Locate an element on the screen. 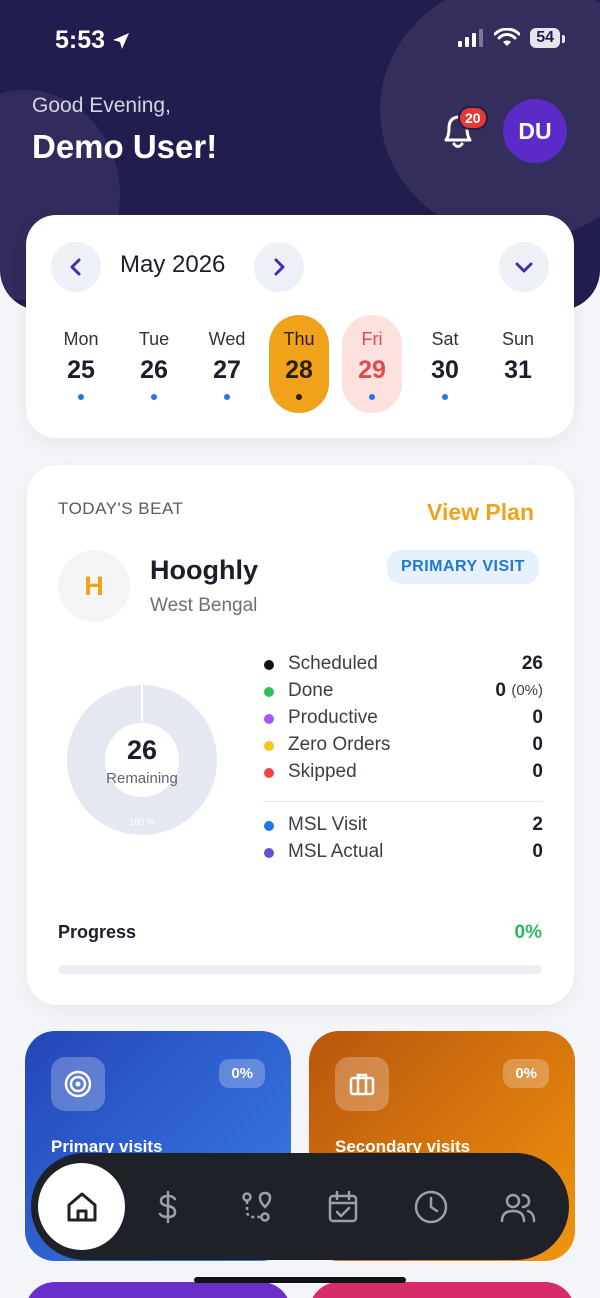 This screenshot has height=1298, width=600. next-month-button is located at coordinates (279, 267).